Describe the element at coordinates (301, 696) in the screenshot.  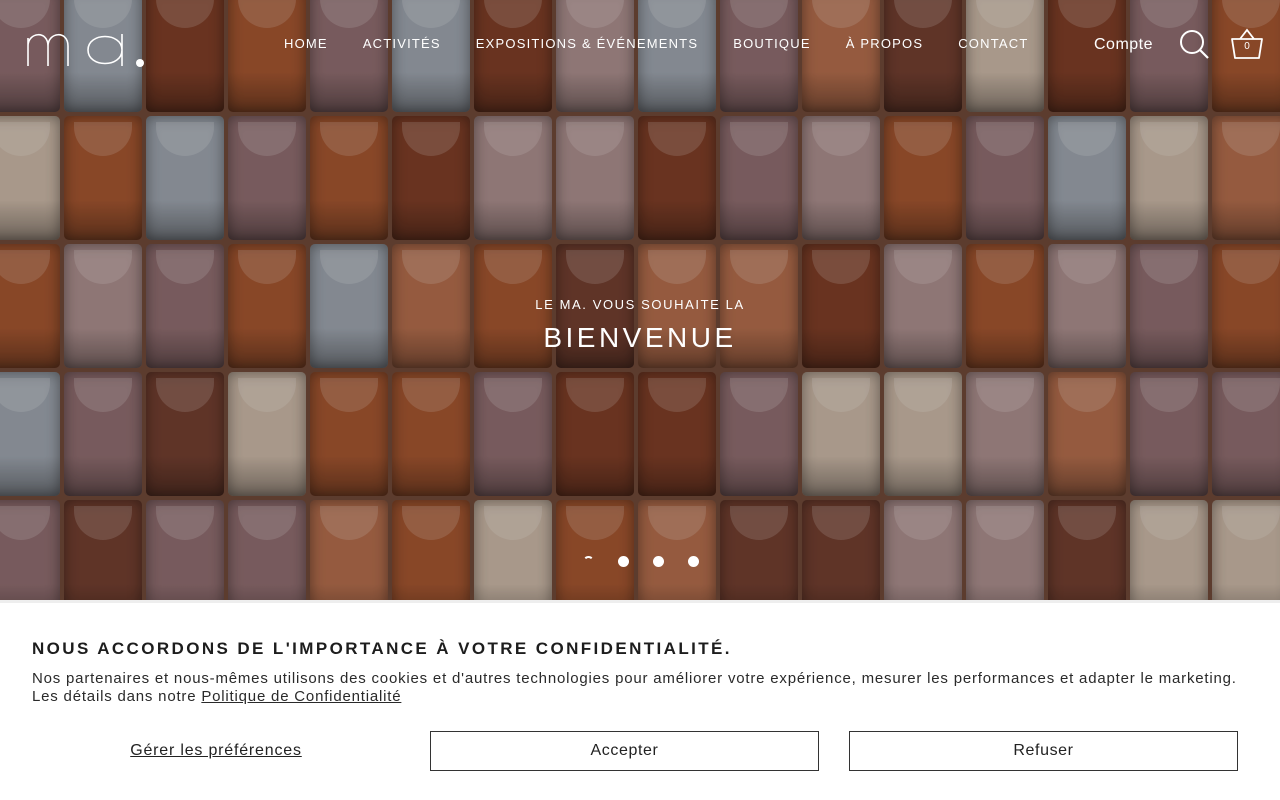
I see `privacy-policy-link: Politique de Confidentialité` at that location.